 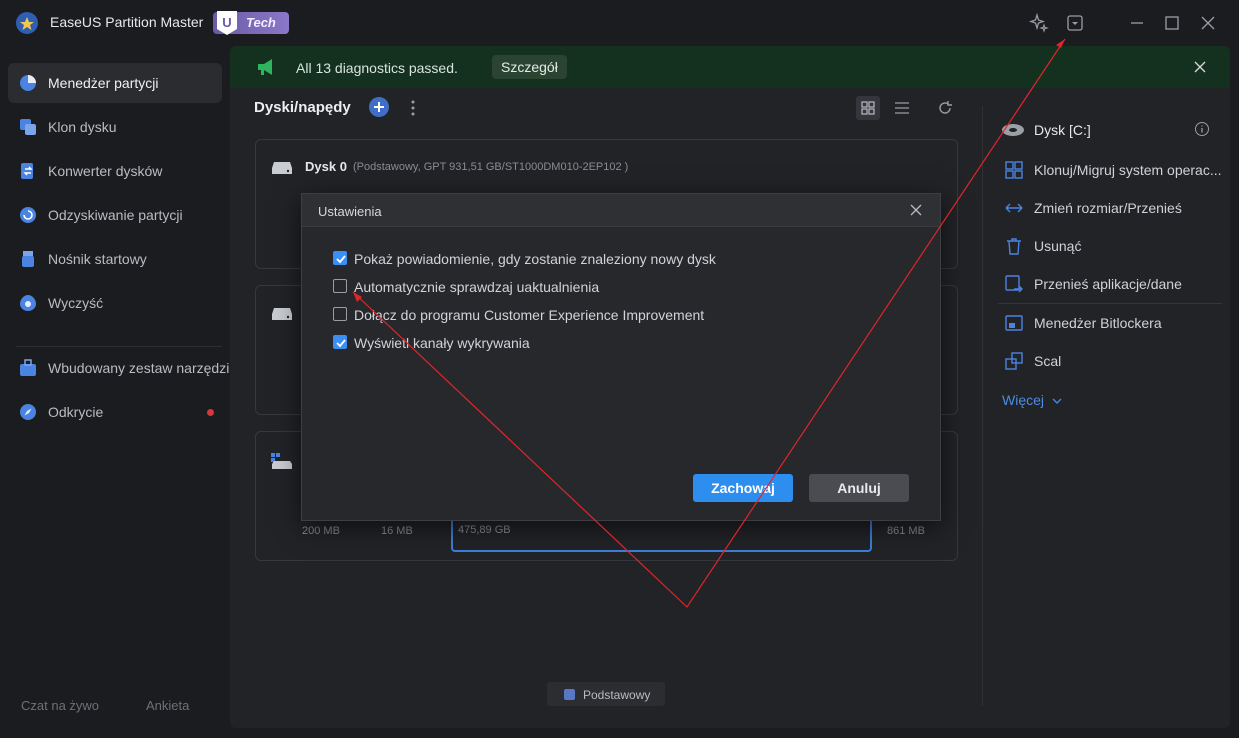 I want to click on option-label: Wyświetl kanały wykrywania, so click(x=442, y=343).